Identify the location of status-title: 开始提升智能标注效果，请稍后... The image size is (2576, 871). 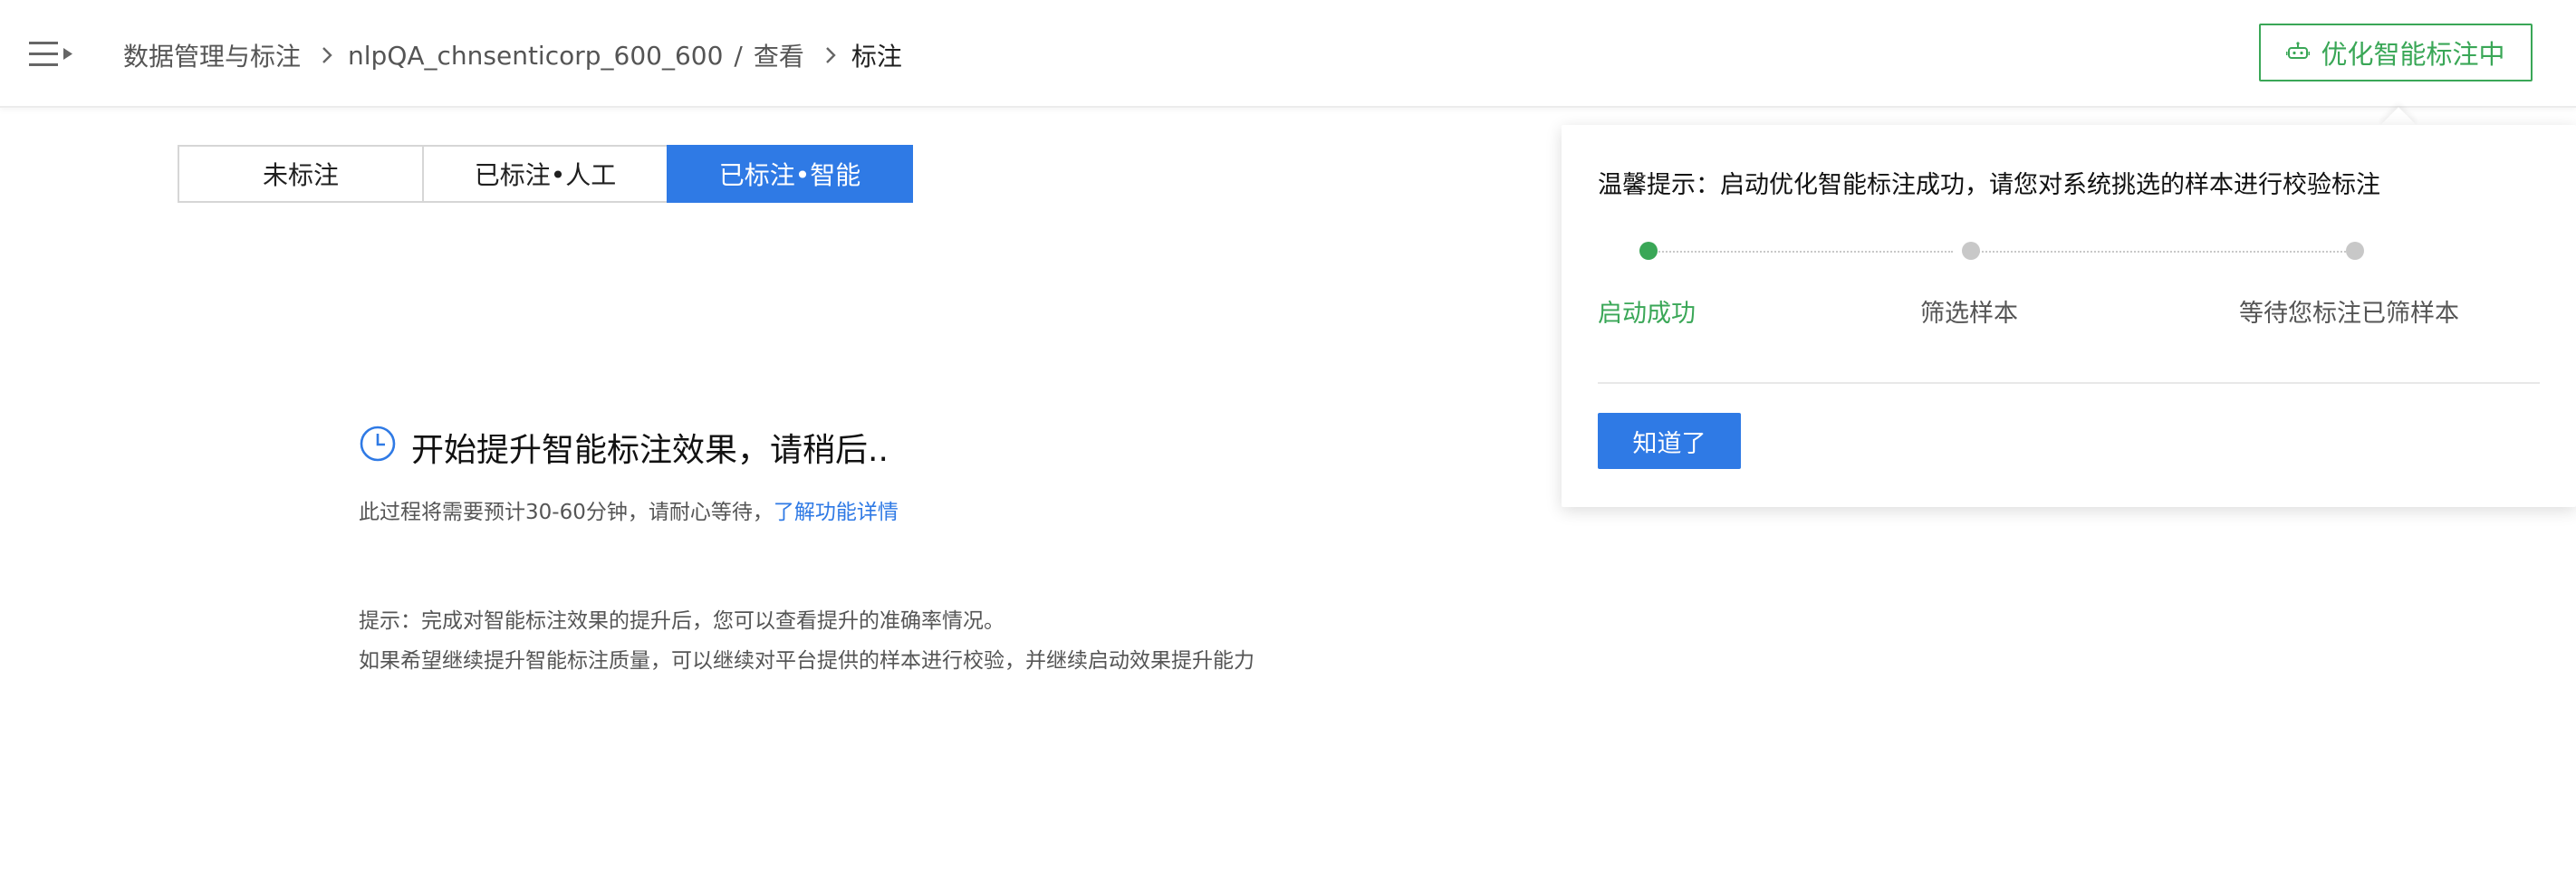
(650, 450).